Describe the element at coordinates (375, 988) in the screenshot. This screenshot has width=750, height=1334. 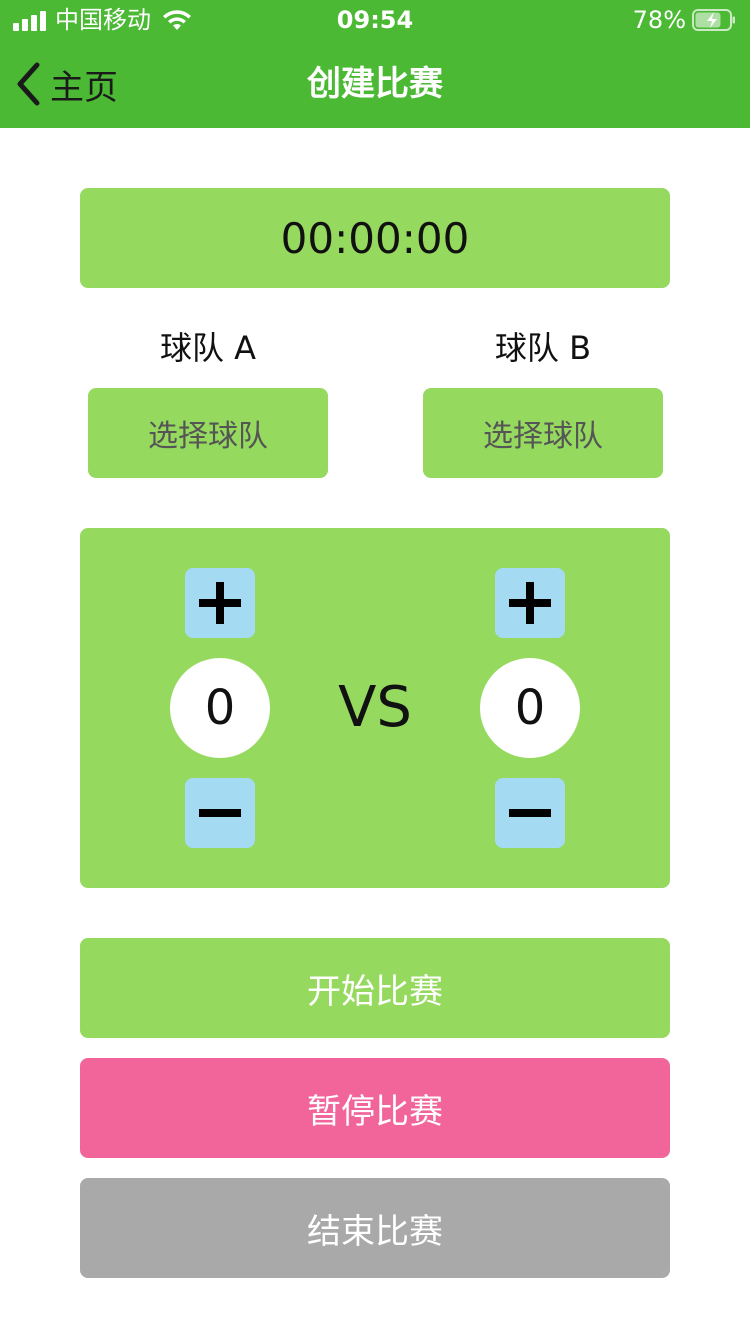
I see `start-match-button: 开始比赛` at that location.